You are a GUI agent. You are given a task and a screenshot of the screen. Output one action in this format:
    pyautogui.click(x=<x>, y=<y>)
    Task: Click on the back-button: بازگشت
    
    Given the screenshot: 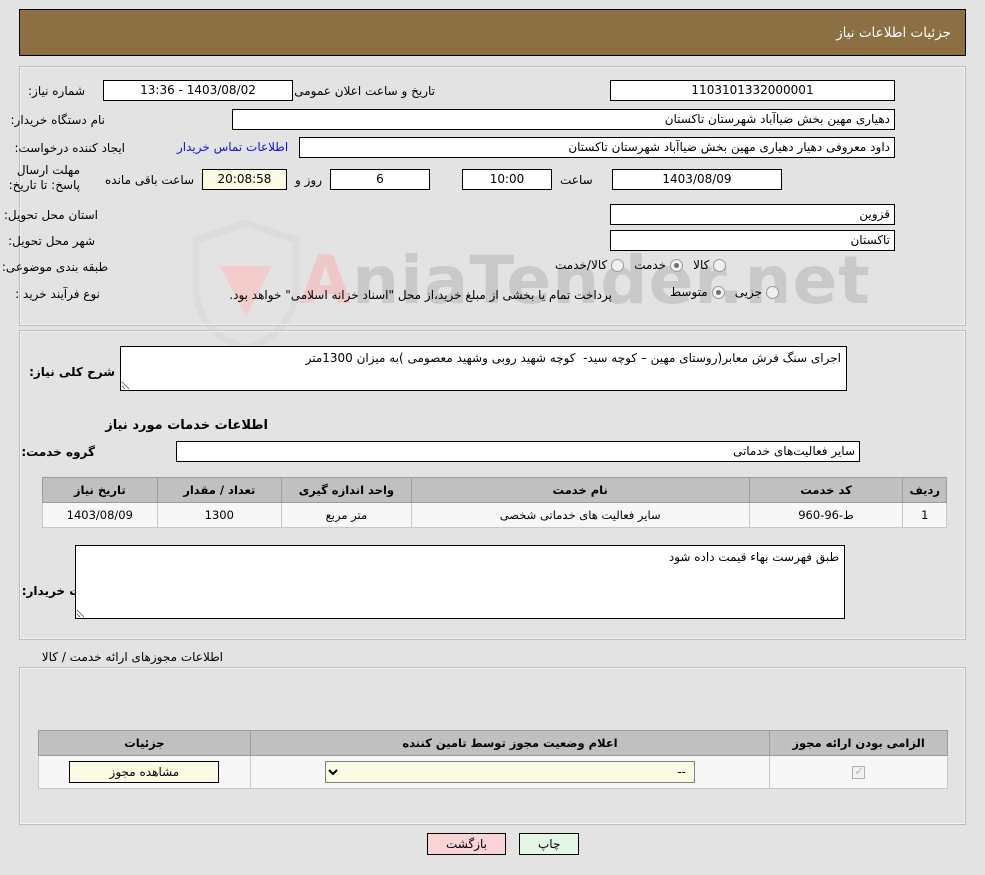 What is the action you would take?
    pyautogui.click(x=466, y=844)
    